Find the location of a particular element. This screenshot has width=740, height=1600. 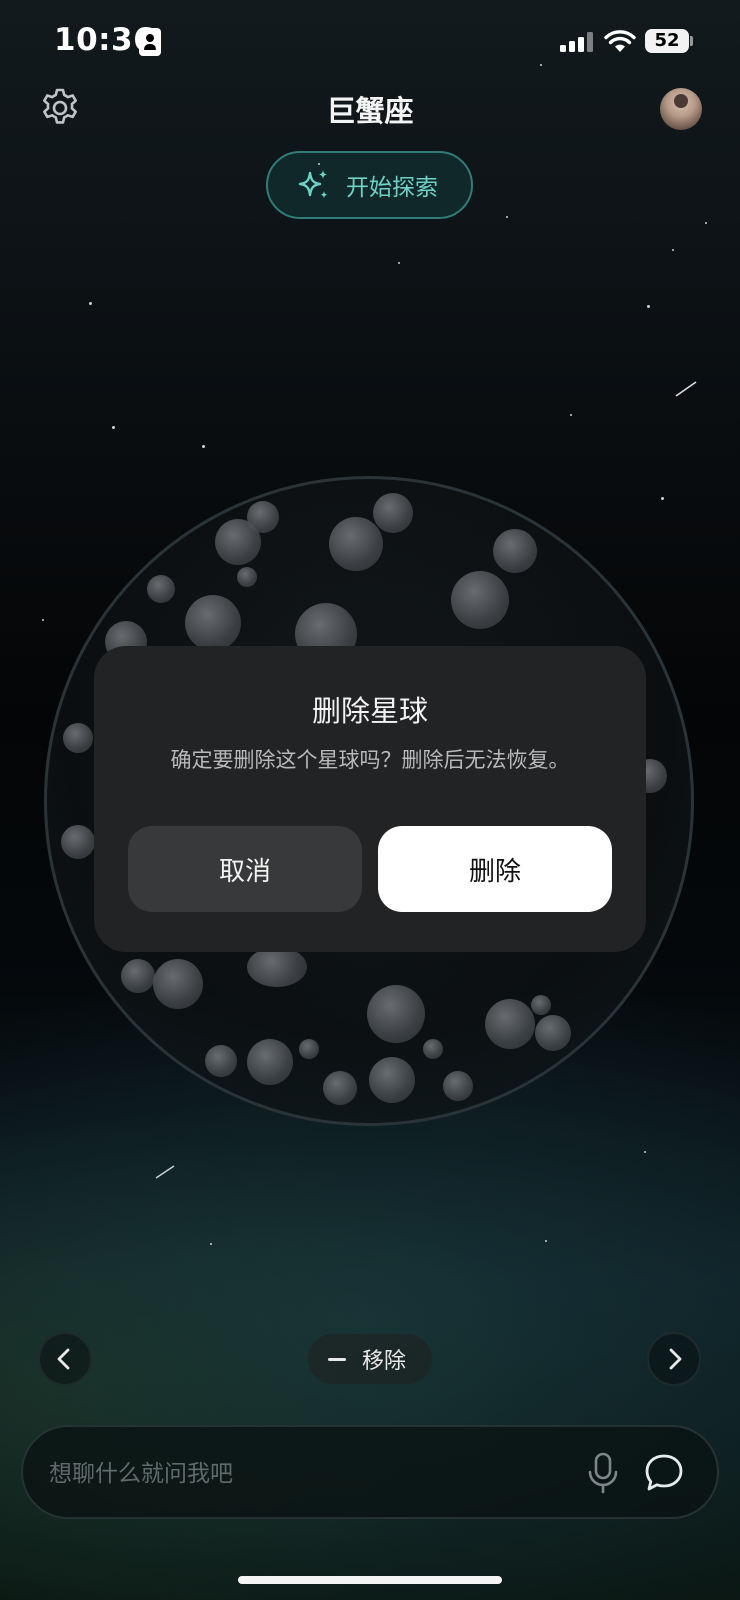

battery-icon: 52 is located at coordinates (667, 41).